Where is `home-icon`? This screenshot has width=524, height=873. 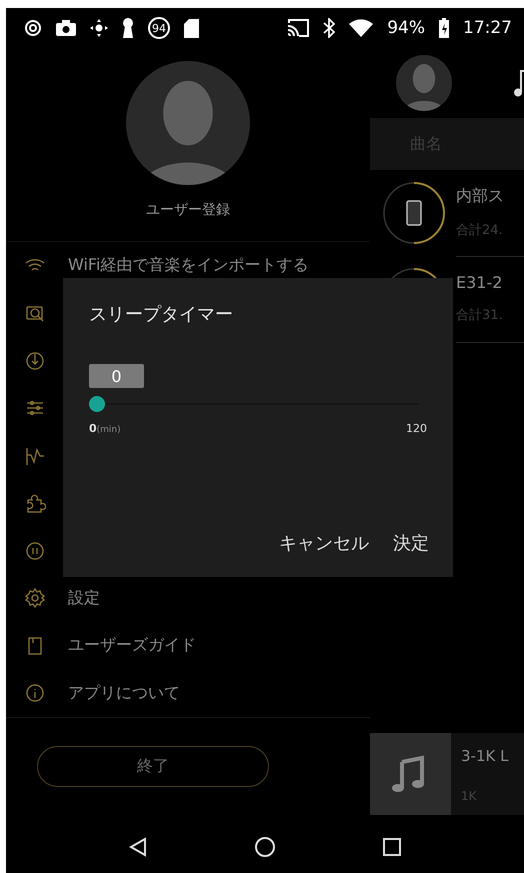
home-icon is located at coordinates (265, 847).